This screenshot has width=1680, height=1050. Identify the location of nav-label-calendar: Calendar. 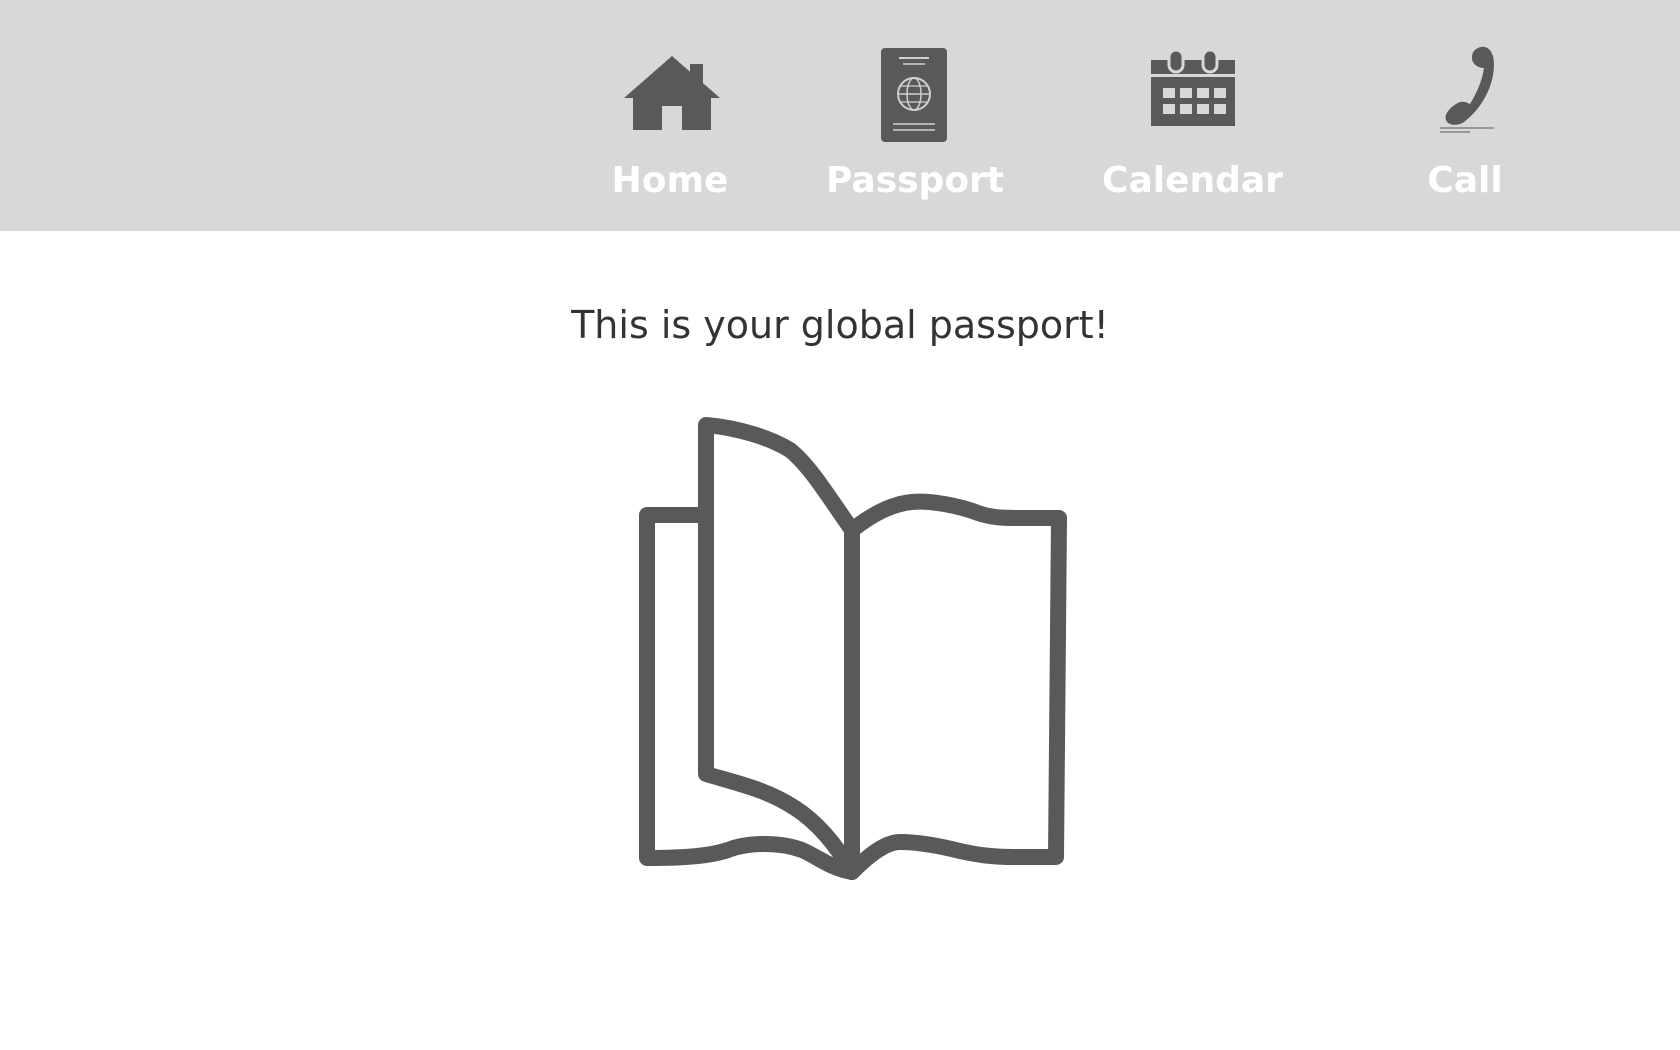
(1192, 180).